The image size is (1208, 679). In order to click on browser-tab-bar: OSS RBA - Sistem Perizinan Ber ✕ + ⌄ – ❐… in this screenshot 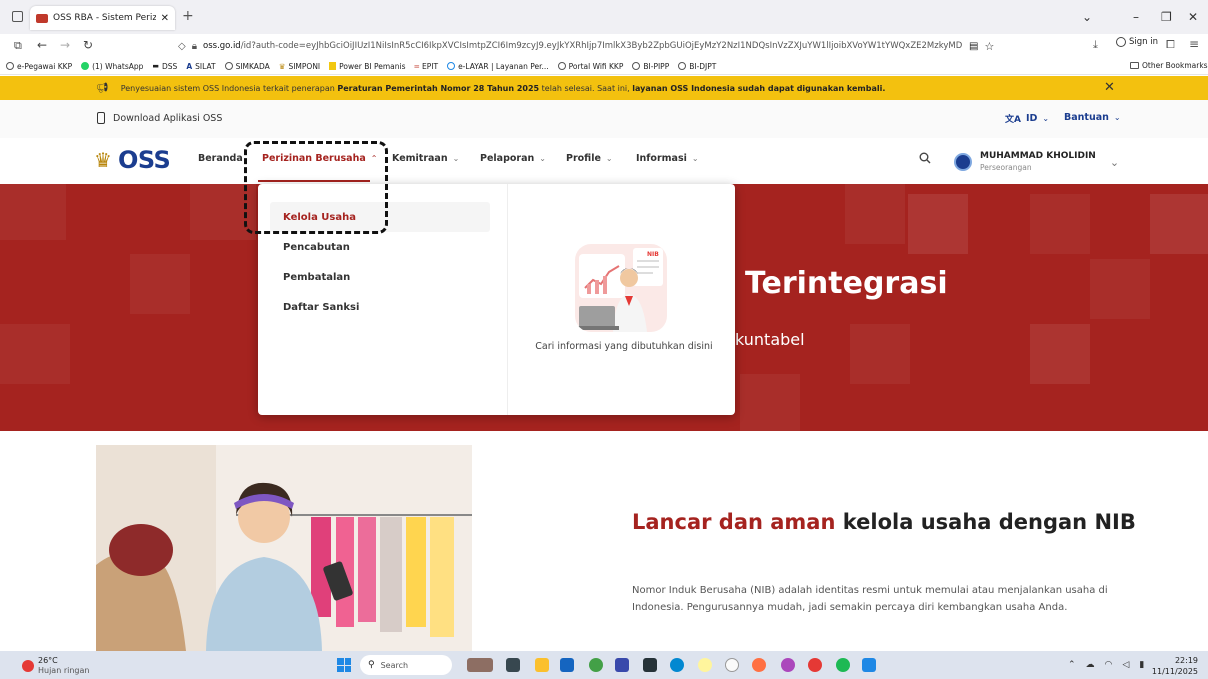, I will do `click(604, 17)`.